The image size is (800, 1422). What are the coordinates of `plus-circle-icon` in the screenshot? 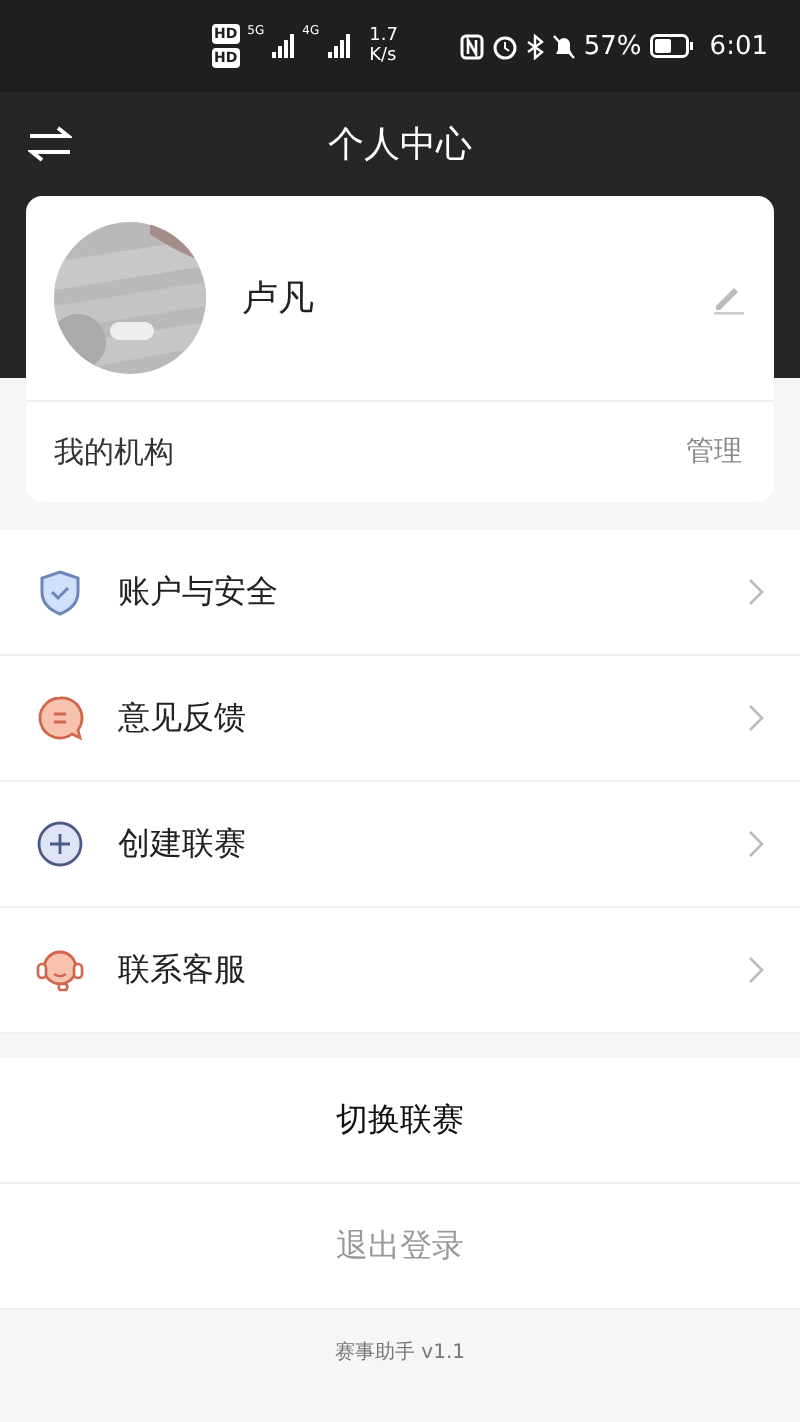 It's located at (60, 844).